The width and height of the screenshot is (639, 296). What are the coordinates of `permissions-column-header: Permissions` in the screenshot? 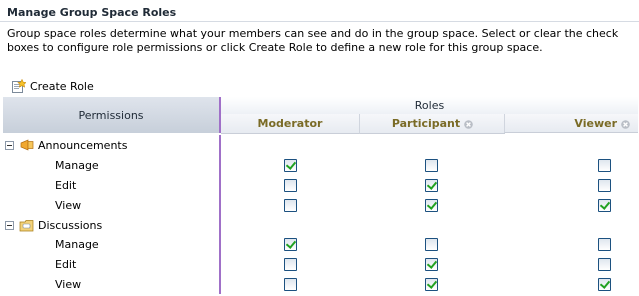 It's located at (112, 115).